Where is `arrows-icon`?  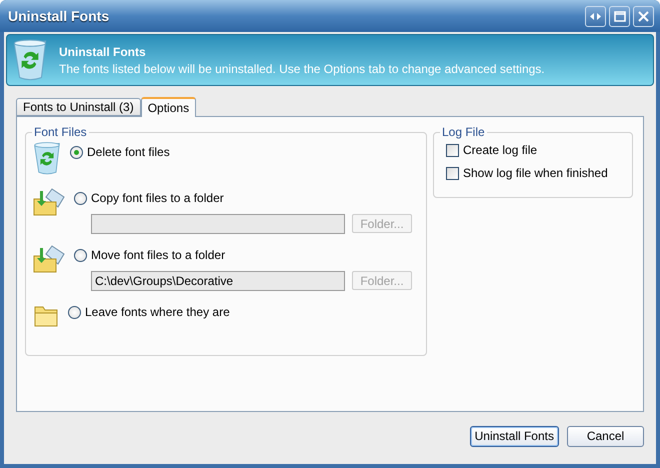
arrows-icon is located at coordinates (595, 16).